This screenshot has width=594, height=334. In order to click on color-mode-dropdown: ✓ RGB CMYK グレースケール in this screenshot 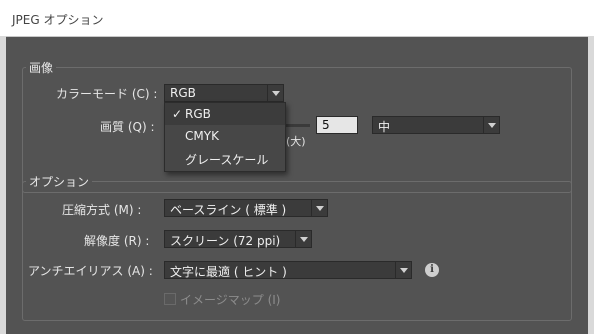, I will do `click(225, 137)`.